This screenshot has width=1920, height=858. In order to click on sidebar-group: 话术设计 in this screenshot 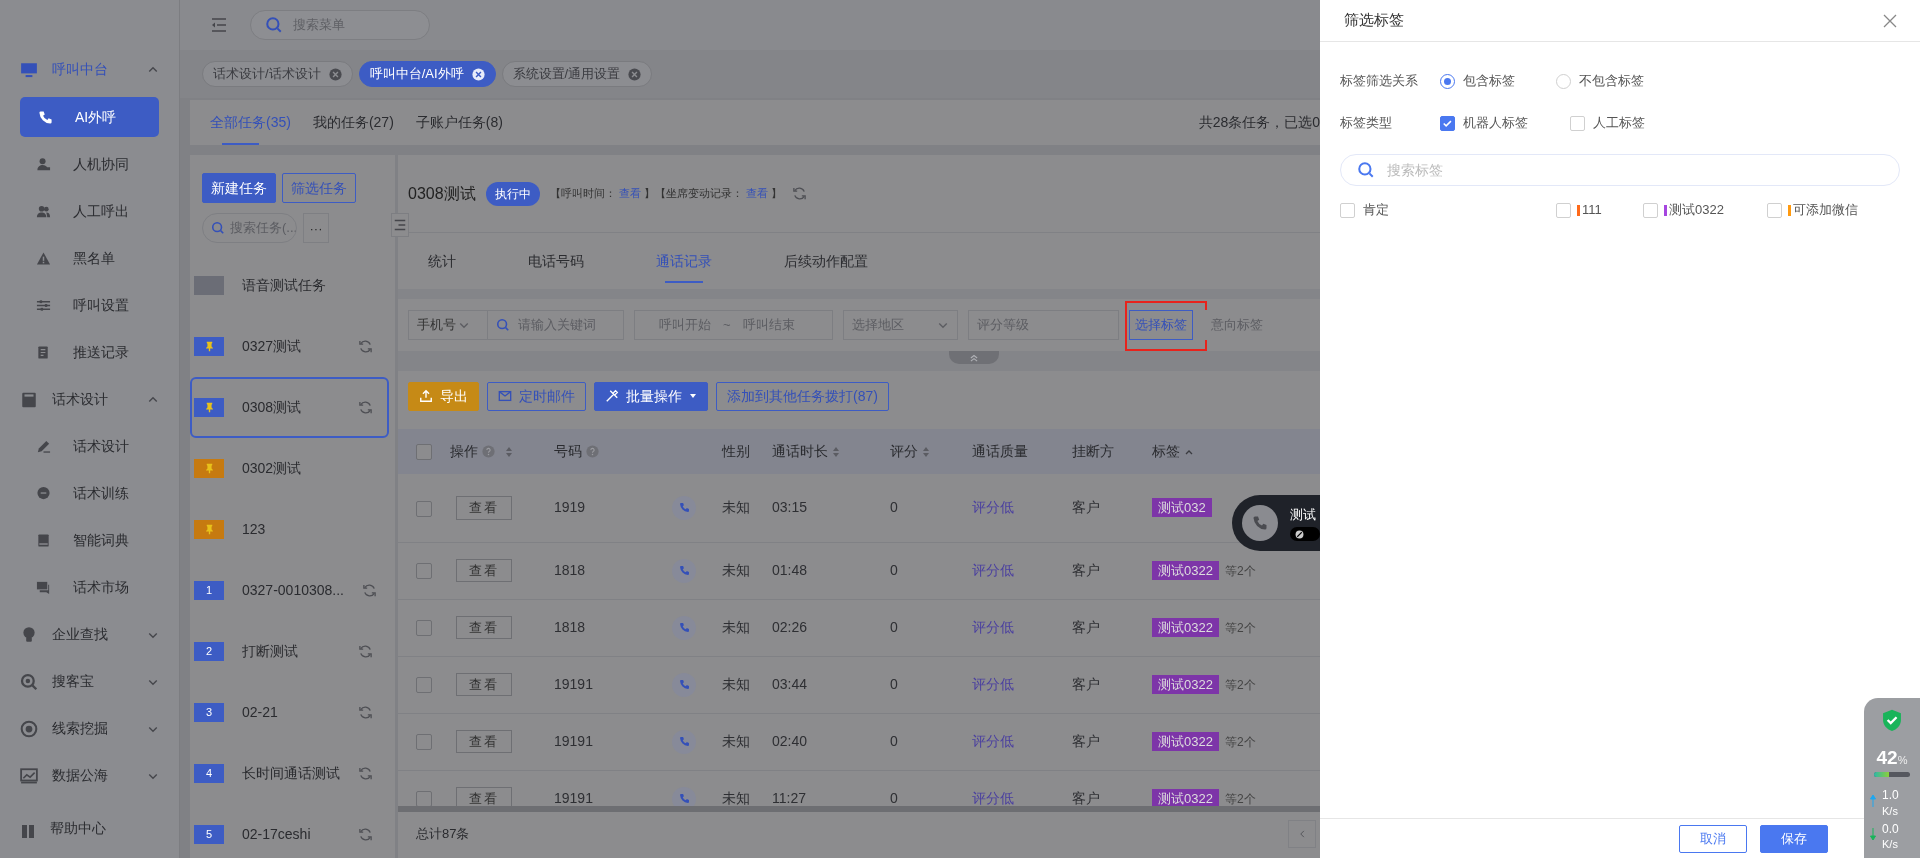, I will do `click(89, 399)`.